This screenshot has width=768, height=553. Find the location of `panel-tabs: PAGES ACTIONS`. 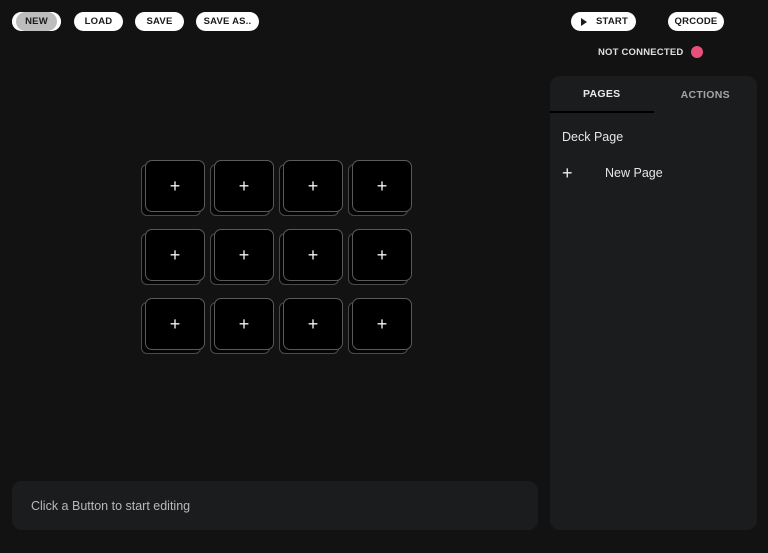

panel-tabs: PAGES ACTIONS is located at coordinates (653, 94).